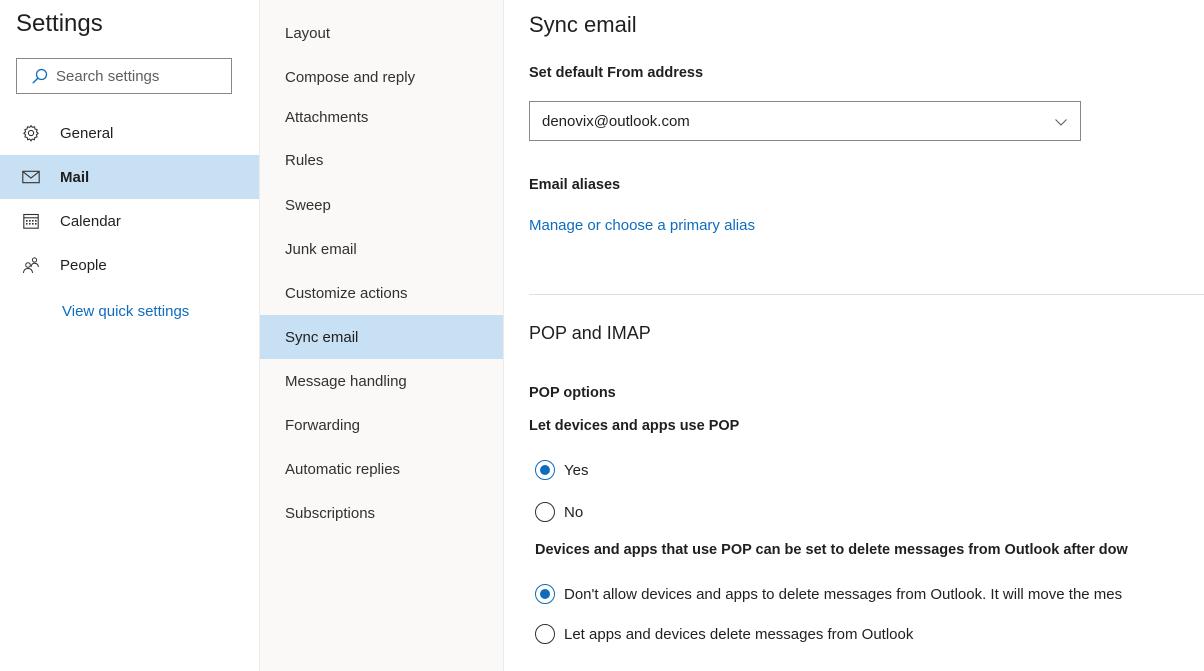 Image resolution: width=1204 pixels, height=671 pixels. Describe the element at coordinates (616, 73) in the screenshot. I see `default-from-label: Set default From address` at that location.